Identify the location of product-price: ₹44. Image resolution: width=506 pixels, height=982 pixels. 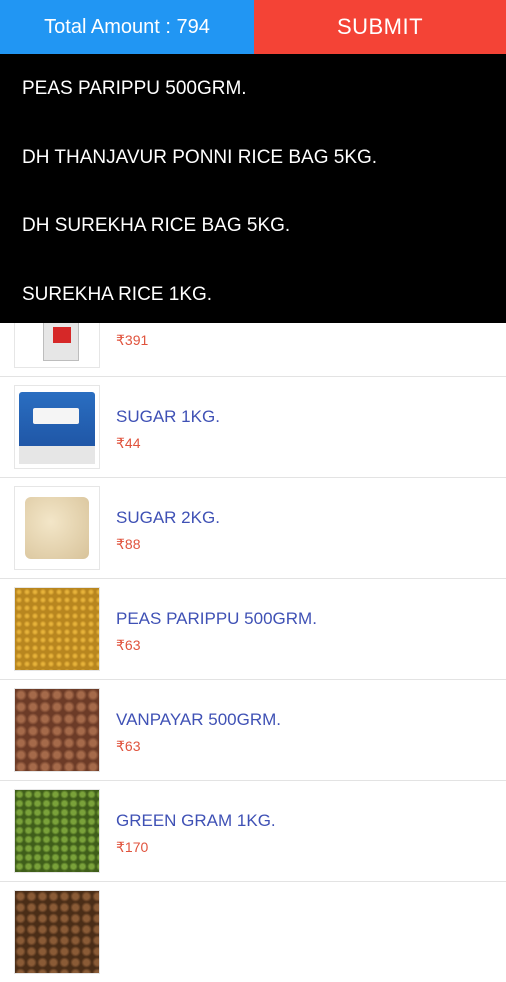
(128, 443).